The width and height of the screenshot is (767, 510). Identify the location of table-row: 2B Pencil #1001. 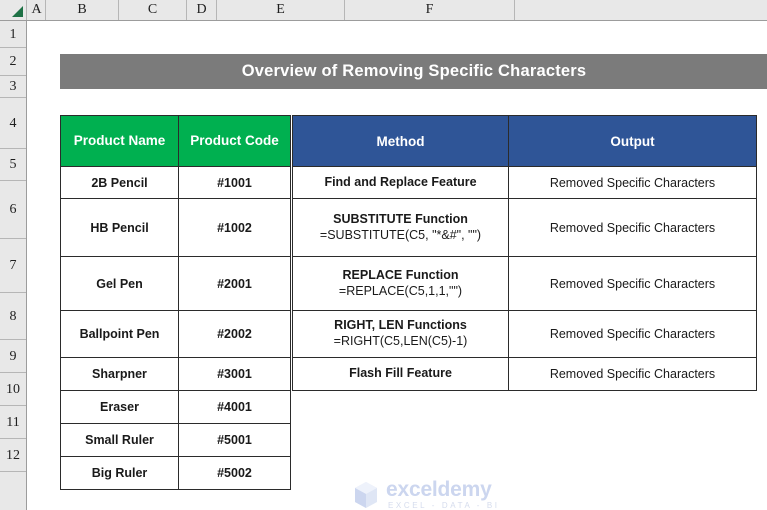
(175, 182).